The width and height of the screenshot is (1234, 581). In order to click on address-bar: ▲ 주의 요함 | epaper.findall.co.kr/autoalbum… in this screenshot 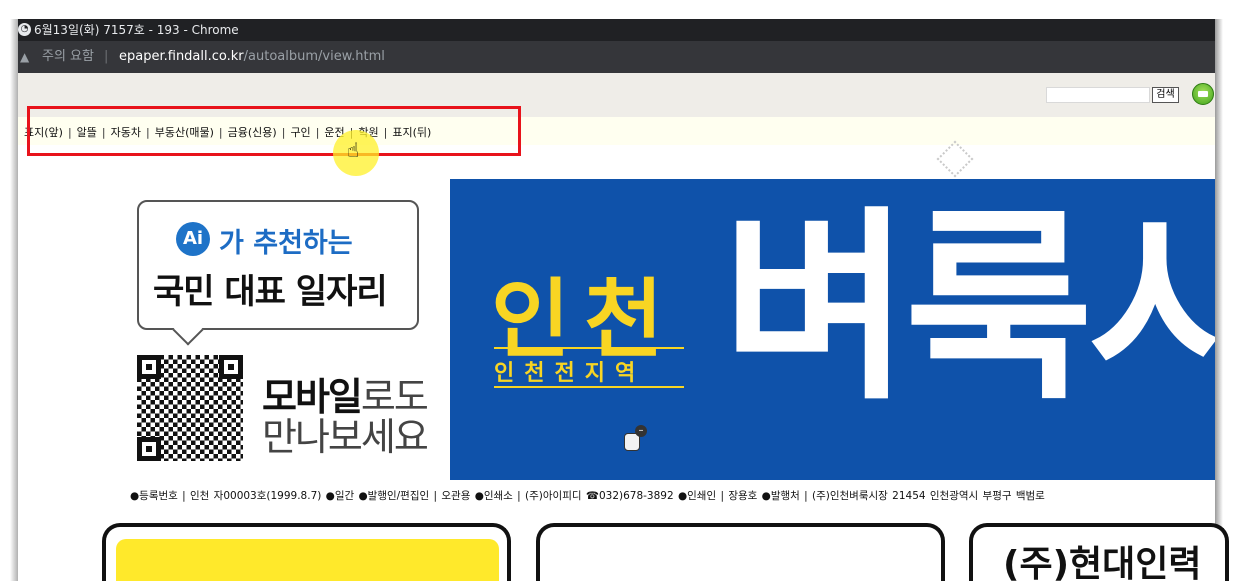, I will do `click(616, 57)`.